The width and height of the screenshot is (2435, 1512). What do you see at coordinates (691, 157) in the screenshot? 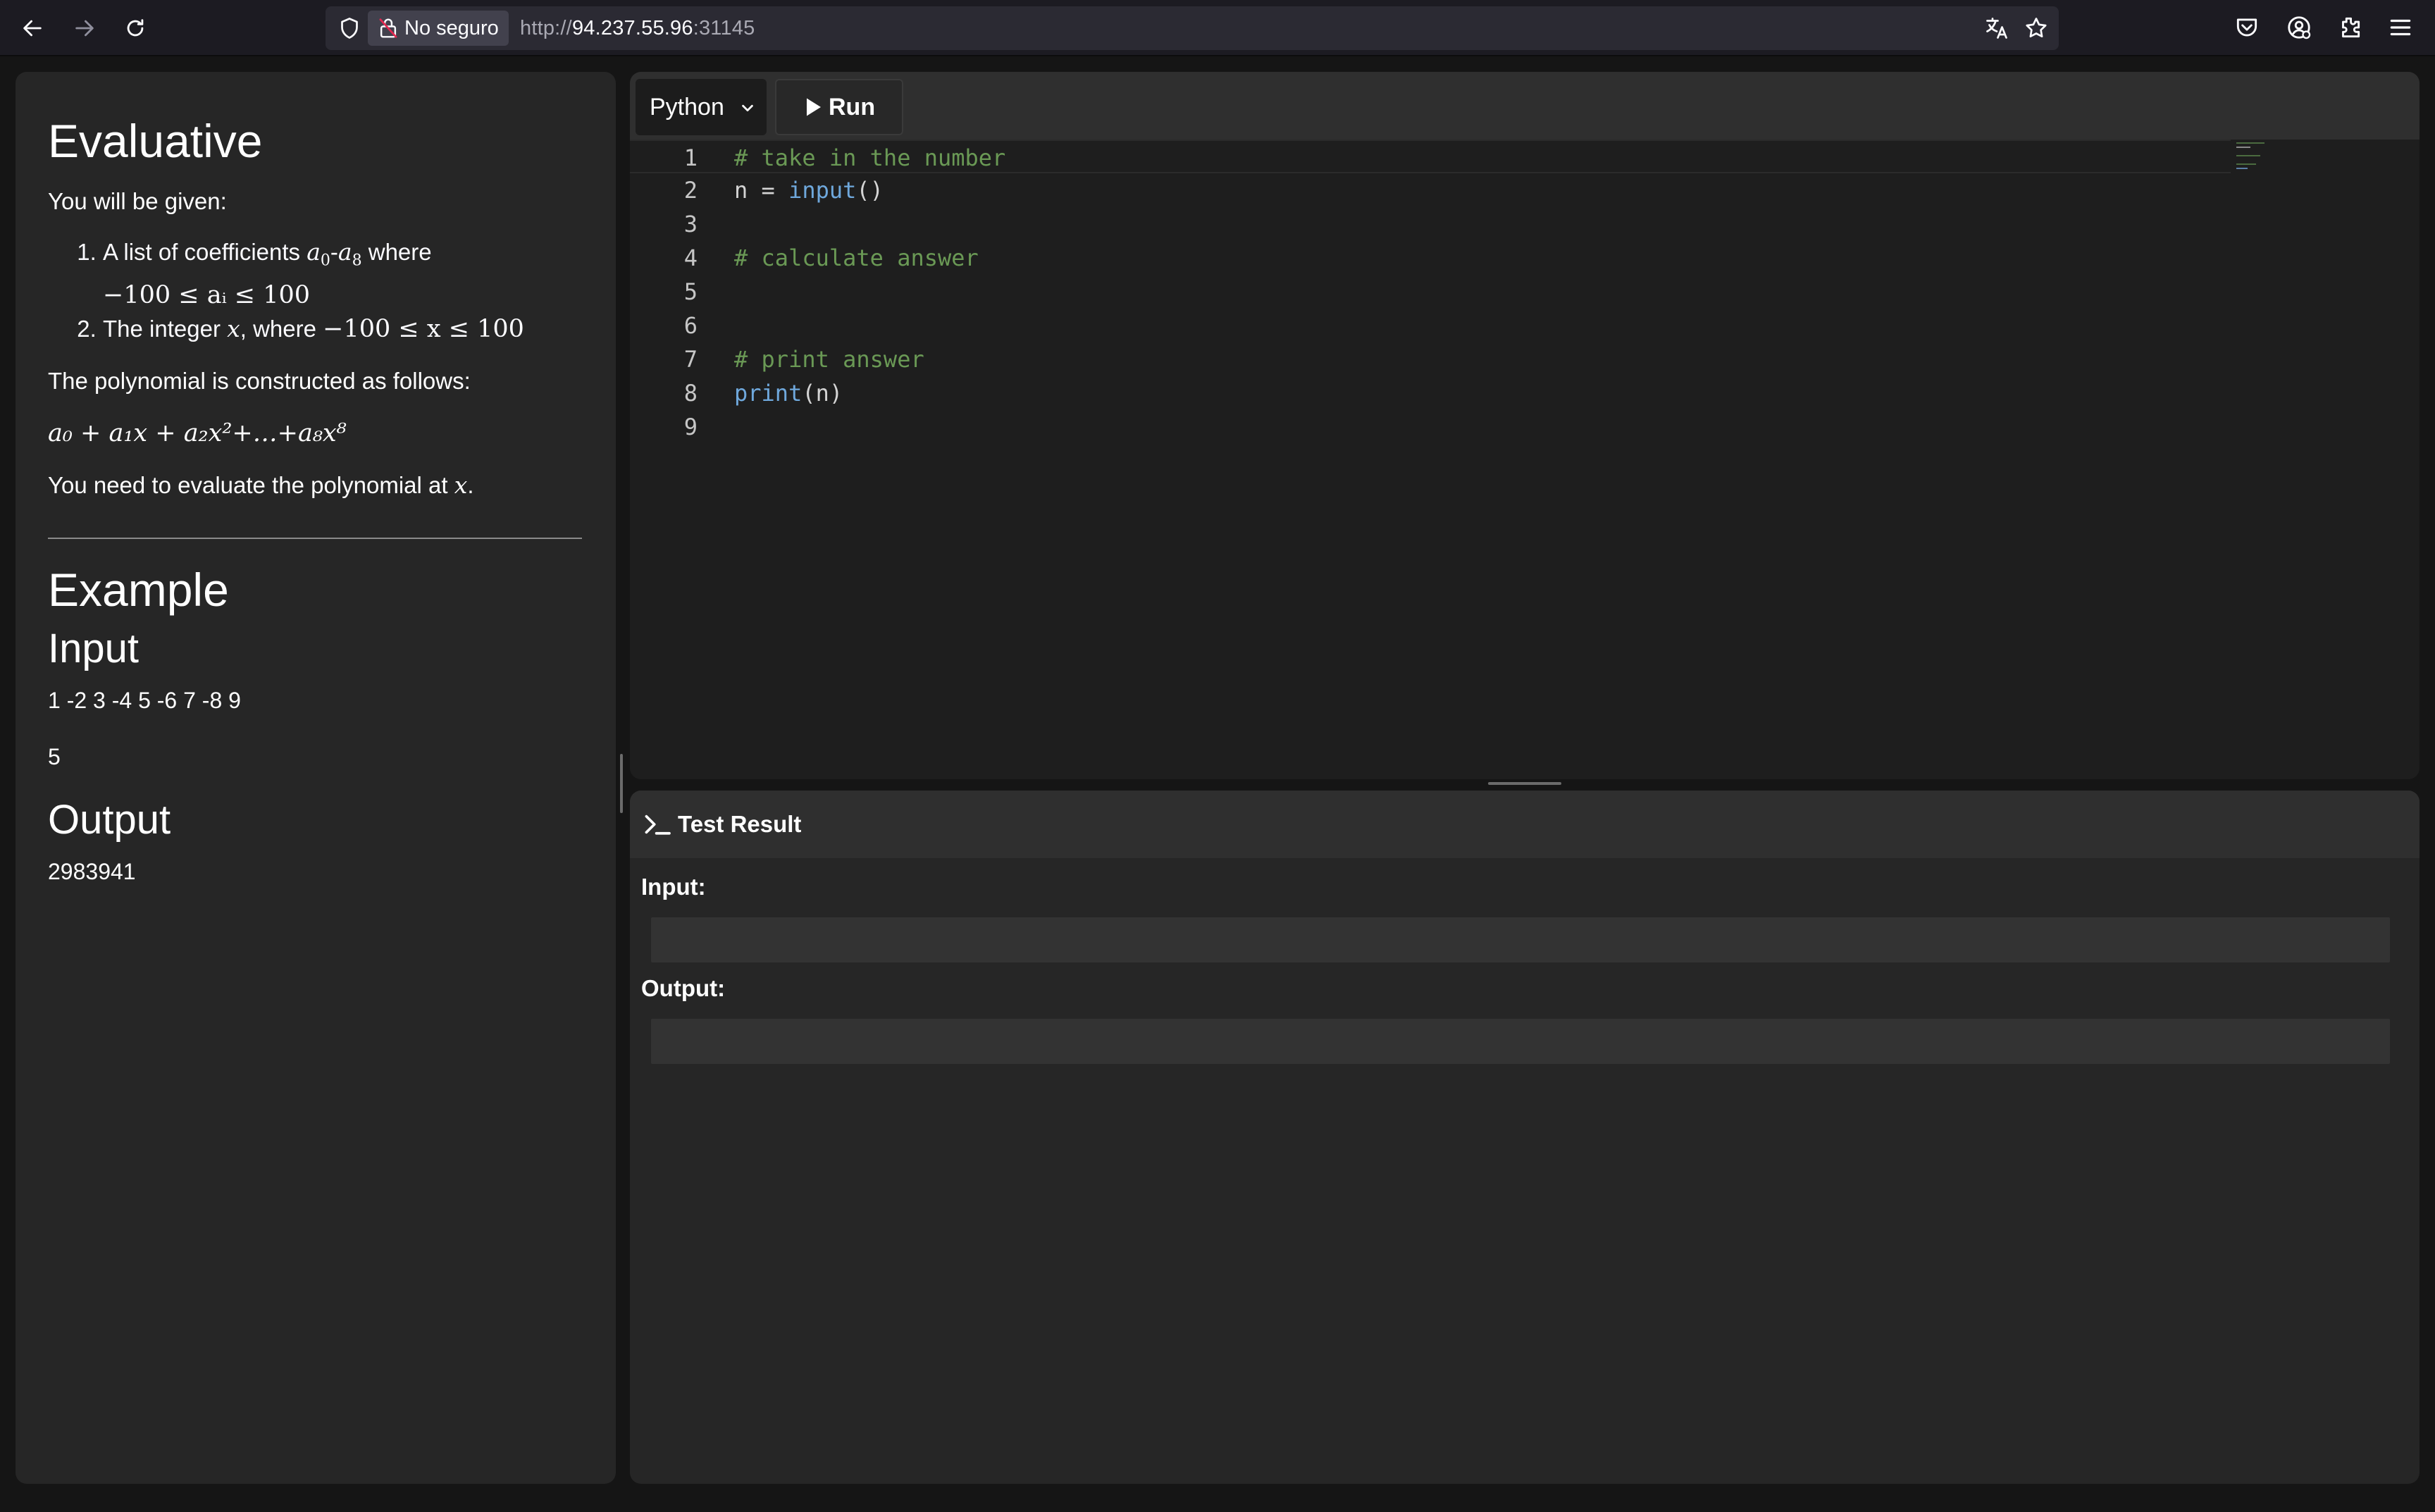
I see `line-number: 1` at bounding box center [691, 157].